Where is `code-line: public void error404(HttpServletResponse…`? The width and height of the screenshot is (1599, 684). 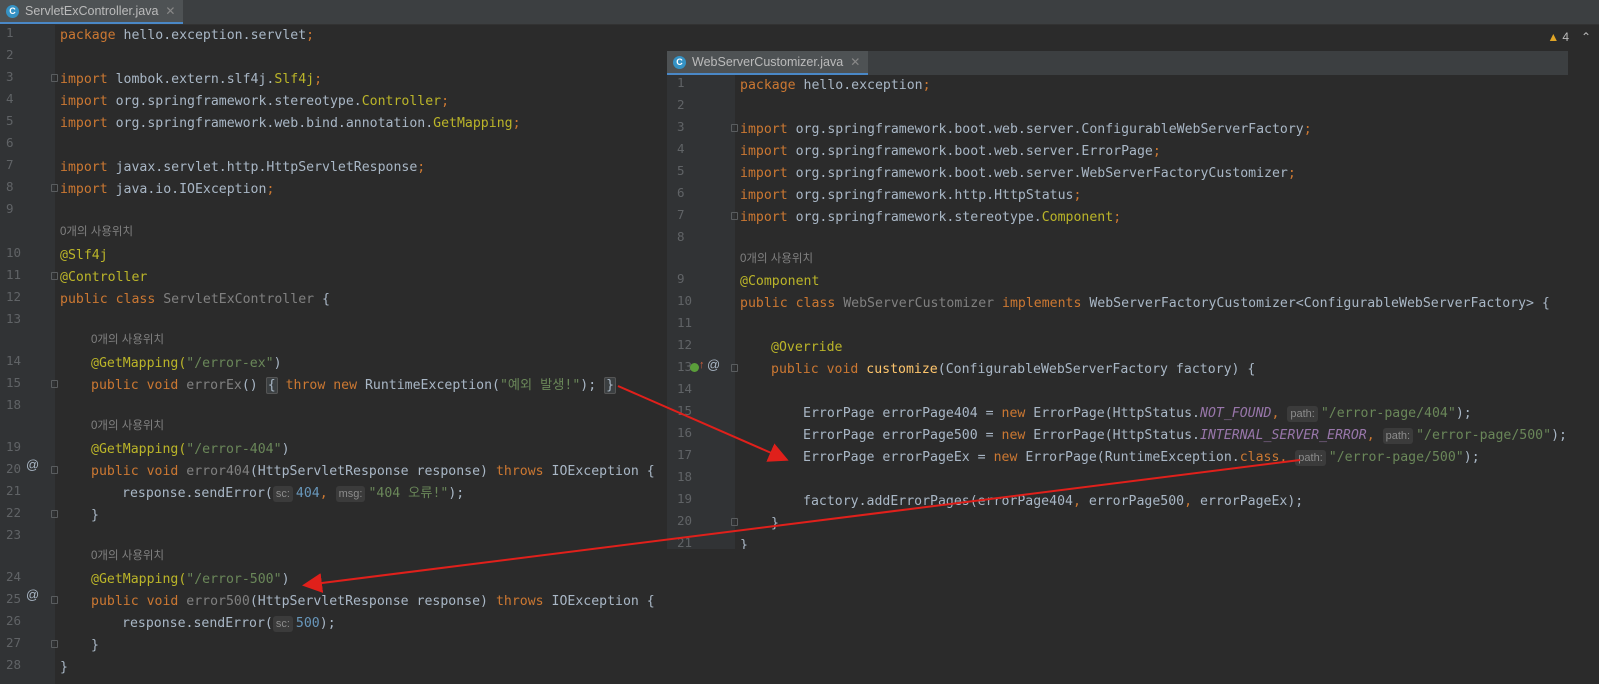 code-line: public void error404(HttpServletResponse… is located at coordinates (373, 471).